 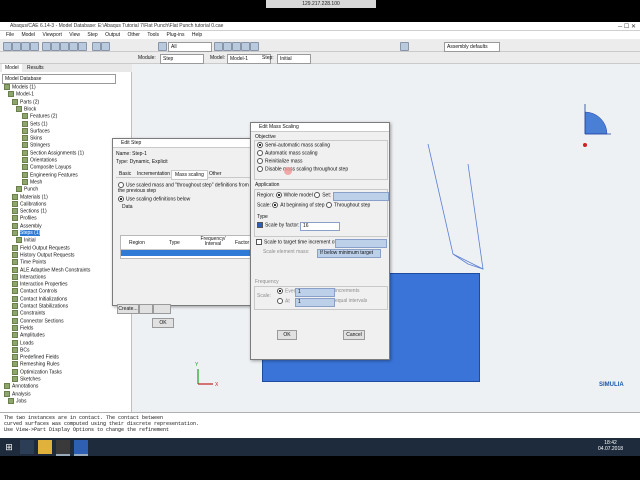 I want to click on search-icon, so click(x=27, y=447).